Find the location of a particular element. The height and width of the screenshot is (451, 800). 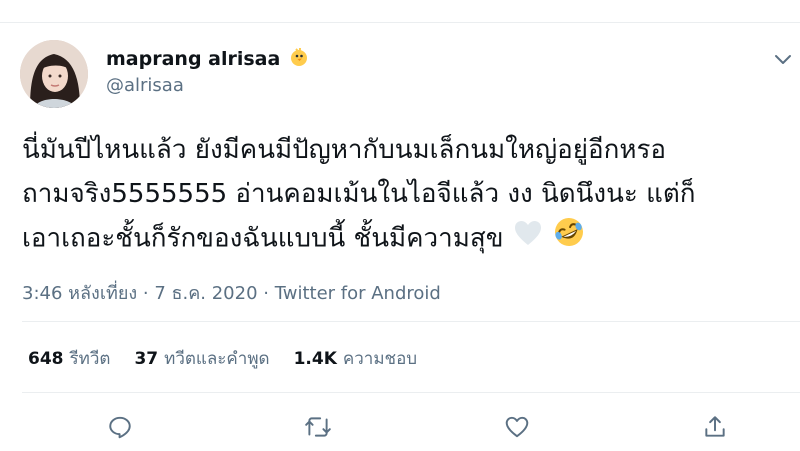

author-name-row: maprang alrisaa is located at coordinates (208, 59).